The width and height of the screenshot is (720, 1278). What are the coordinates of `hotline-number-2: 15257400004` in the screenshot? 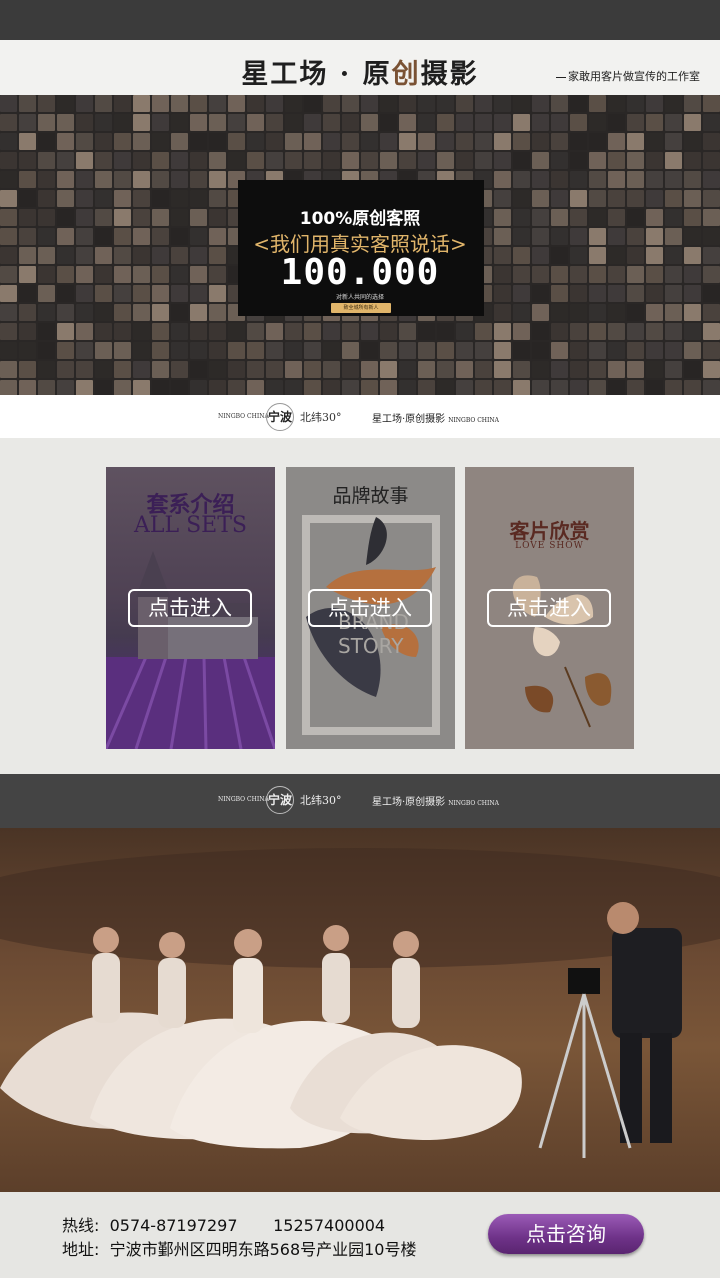 It's located at (329, 1225).